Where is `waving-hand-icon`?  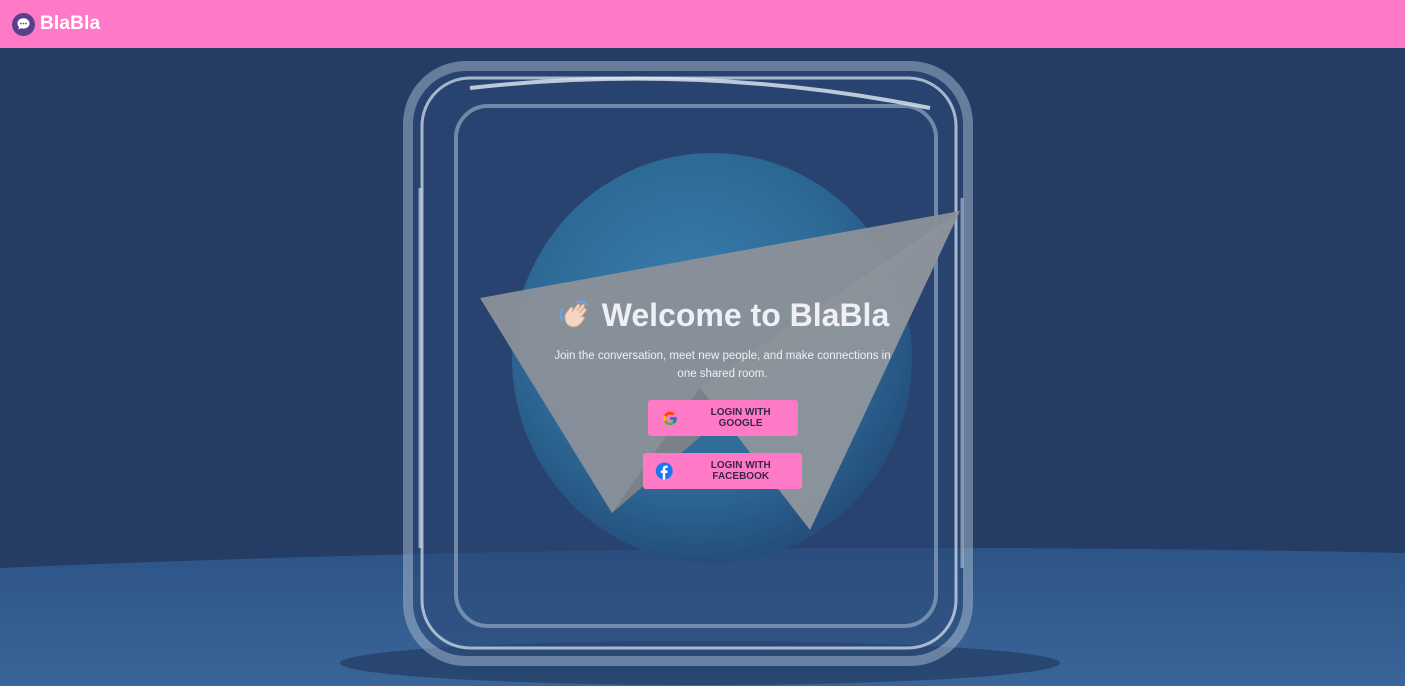 waving-hand-icon is located at coordinates (573, 314).